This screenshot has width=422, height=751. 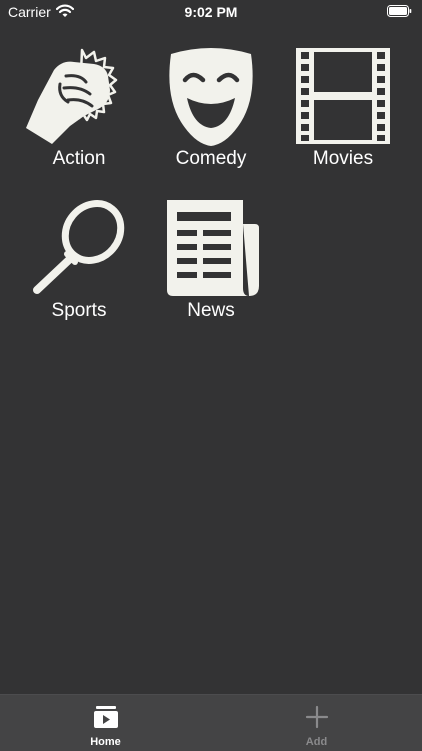 I want to click on tab-bar: Home Add, so click(x=211, y=722).